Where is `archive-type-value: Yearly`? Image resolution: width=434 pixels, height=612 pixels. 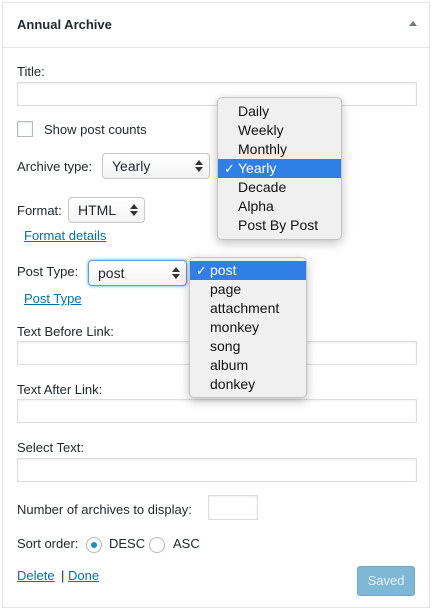
archive-type-value: Yearly is located at coordinates (131, 166).